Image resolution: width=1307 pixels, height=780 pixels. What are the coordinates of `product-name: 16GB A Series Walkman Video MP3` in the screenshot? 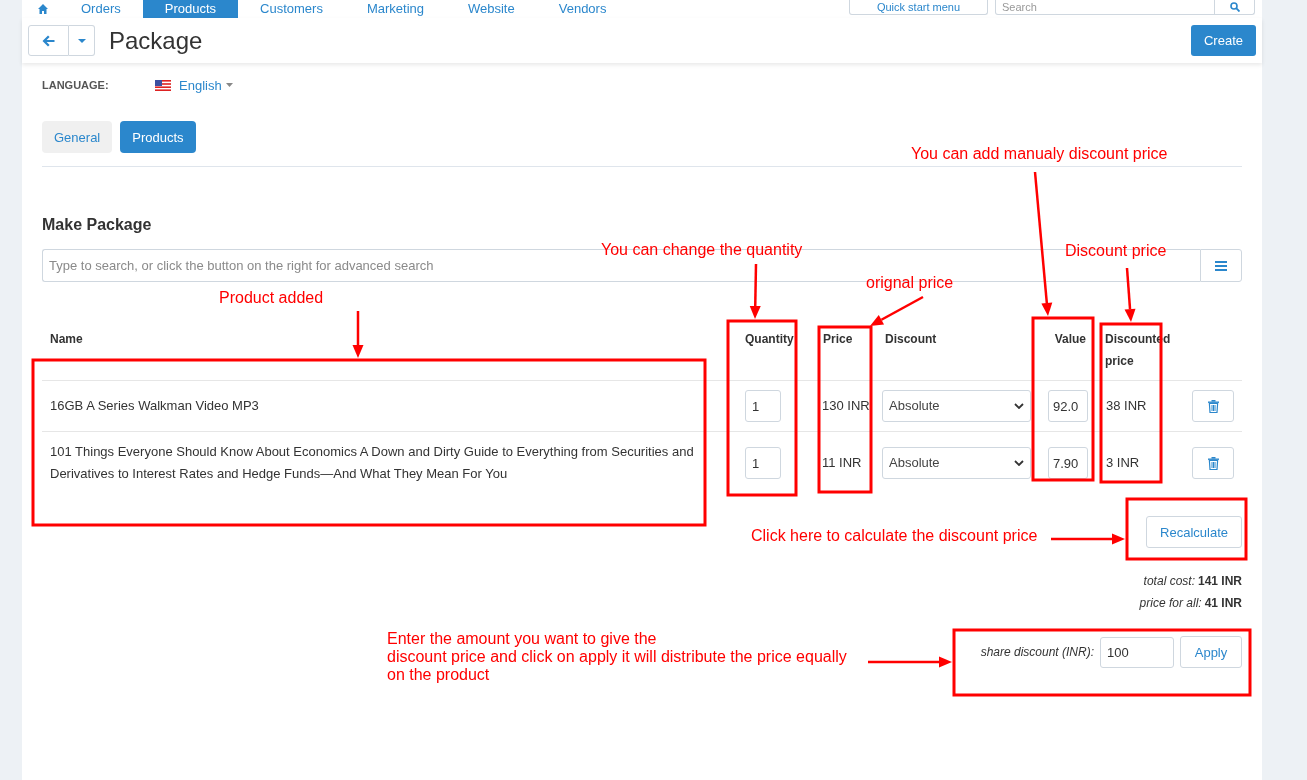 It's located at (154, 405).